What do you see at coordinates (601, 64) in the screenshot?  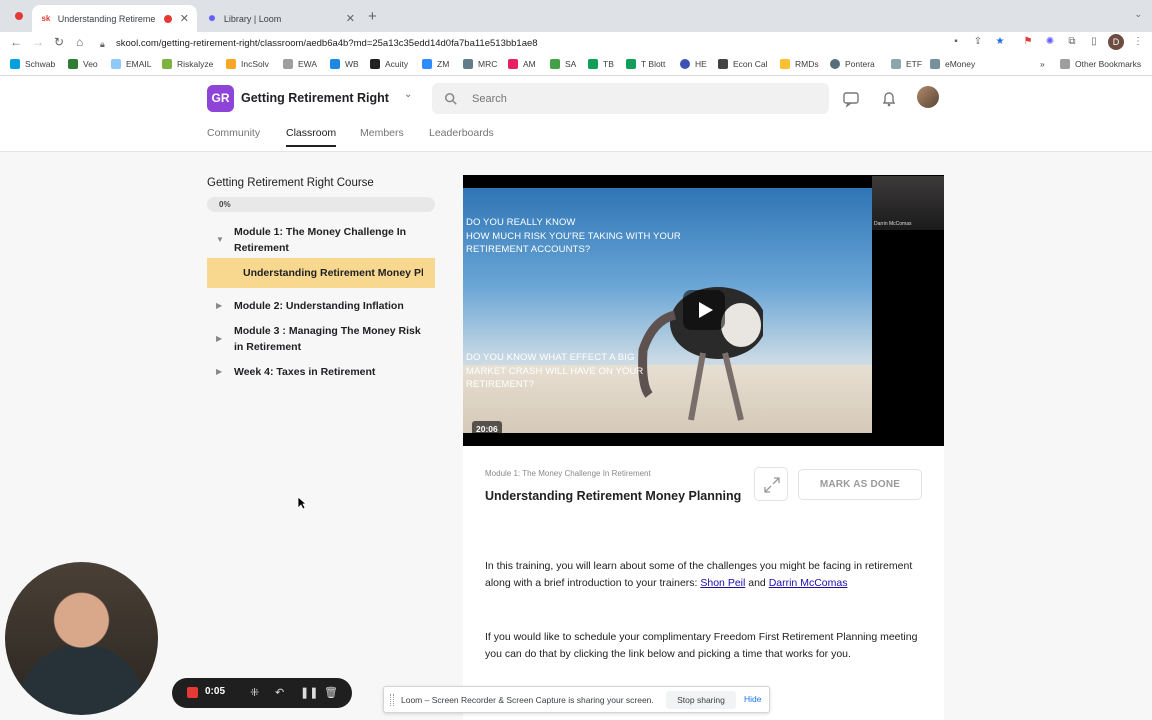 I see `bookmark-item: TB` at bounding box center [601, 64].